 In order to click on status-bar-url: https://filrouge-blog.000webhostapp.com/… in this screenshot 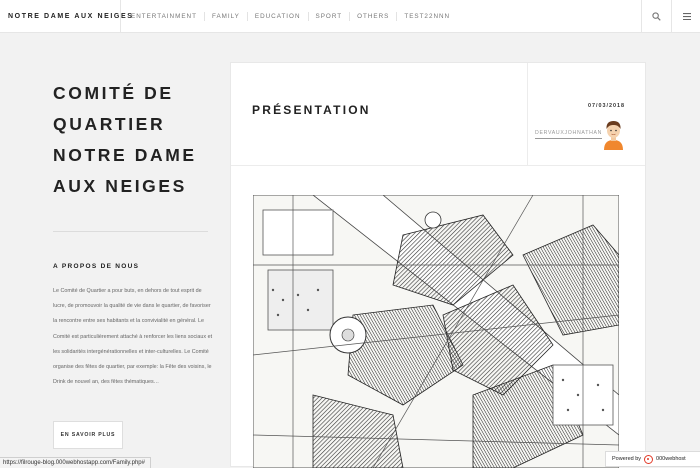, I will do `click(75, 462)`.